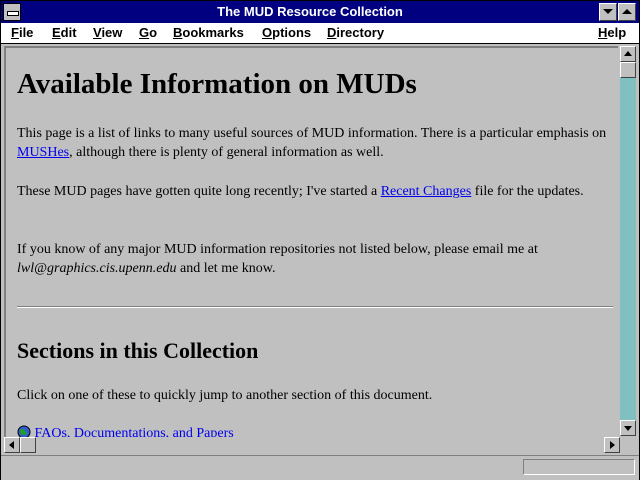 The height and width of the screenshot is (480, 640). I want to click on contact-email: lwl@graphics.cis.upenn.edu, so click(97, 268).